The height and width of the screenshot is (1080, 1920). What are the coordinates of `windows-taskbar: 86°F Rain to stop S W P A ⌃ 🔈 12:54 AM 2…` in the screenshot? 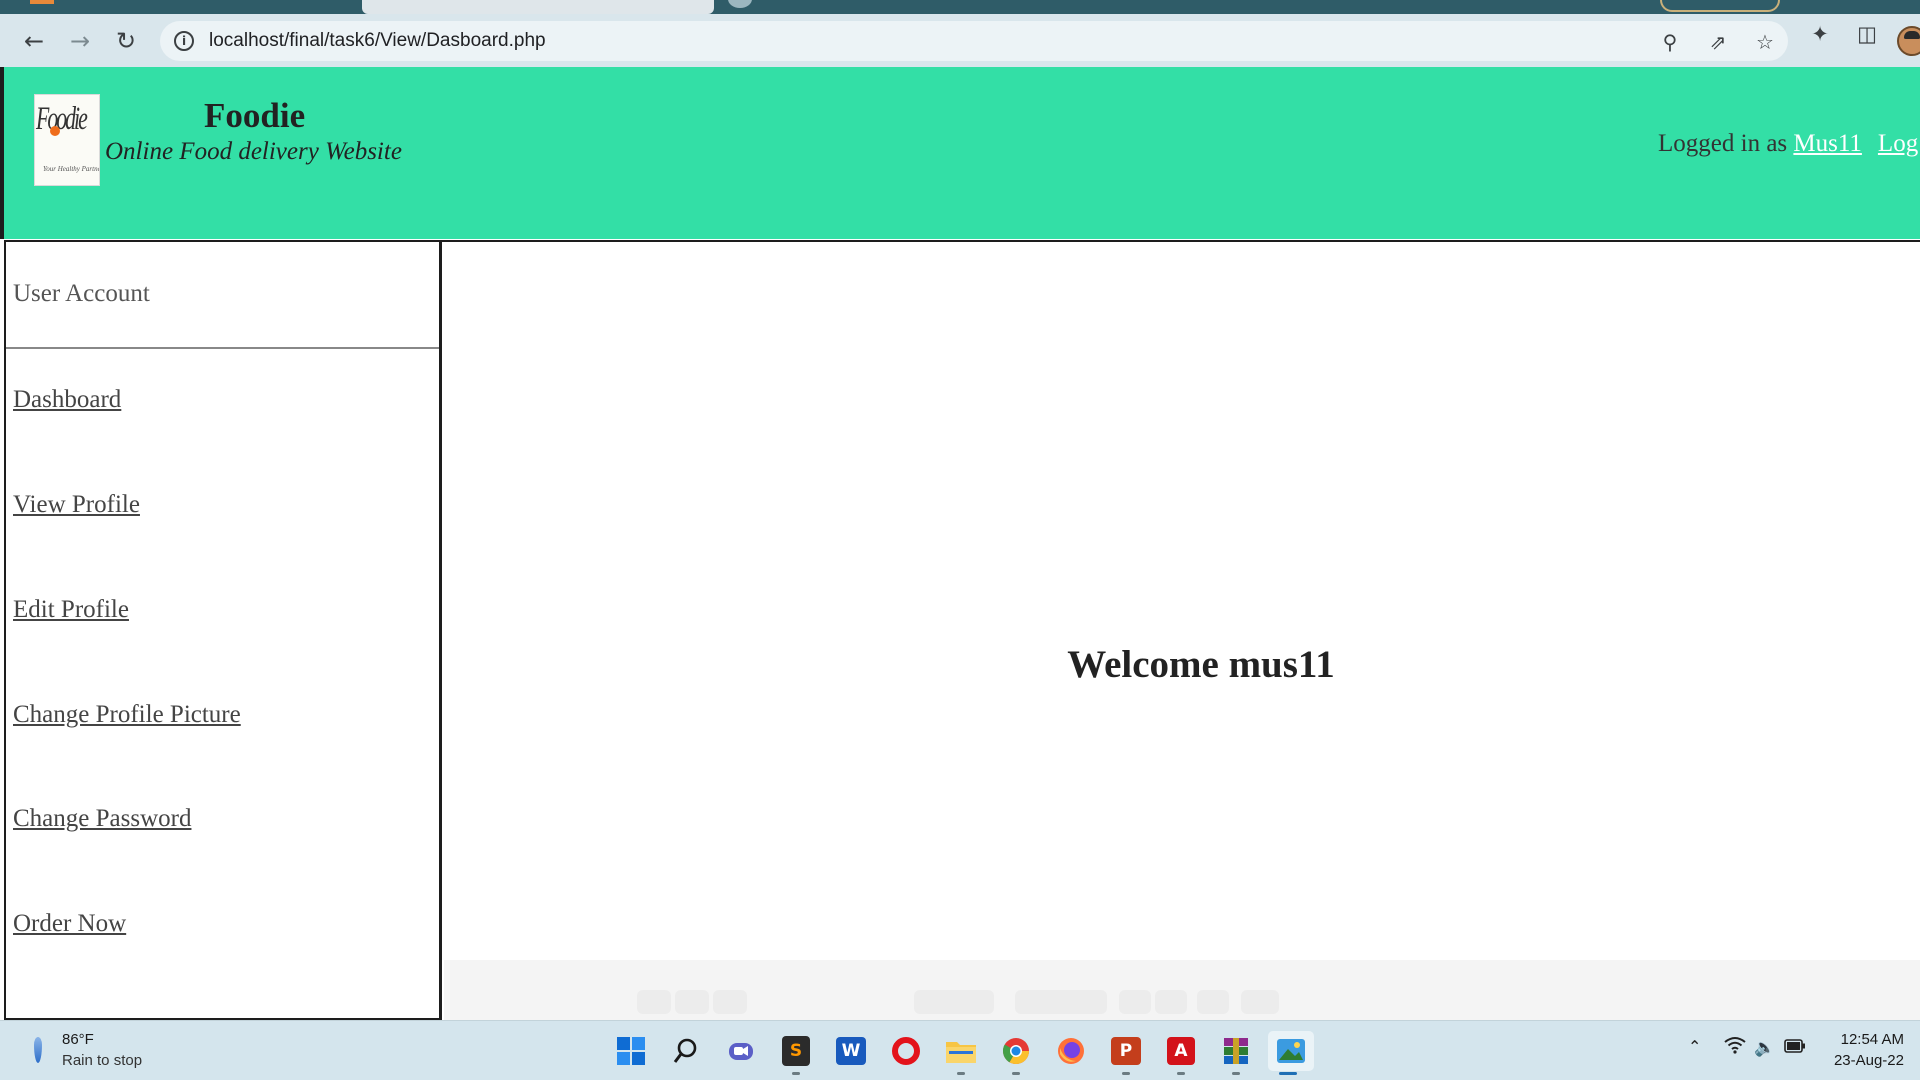 It's located at (960, 1050).